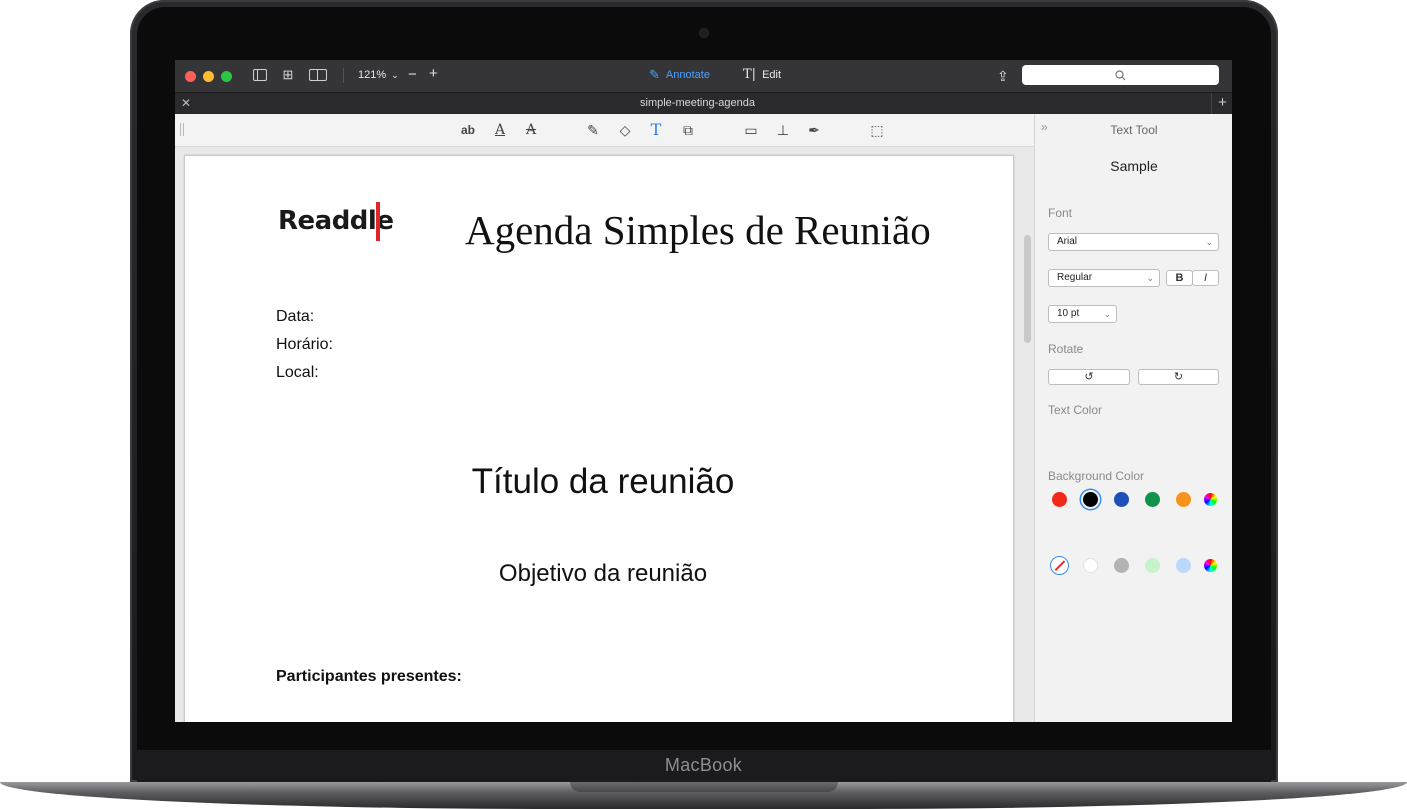 The image size is (1407, 809). I want to click on zoom-in-icon: +, so click(433, 73).